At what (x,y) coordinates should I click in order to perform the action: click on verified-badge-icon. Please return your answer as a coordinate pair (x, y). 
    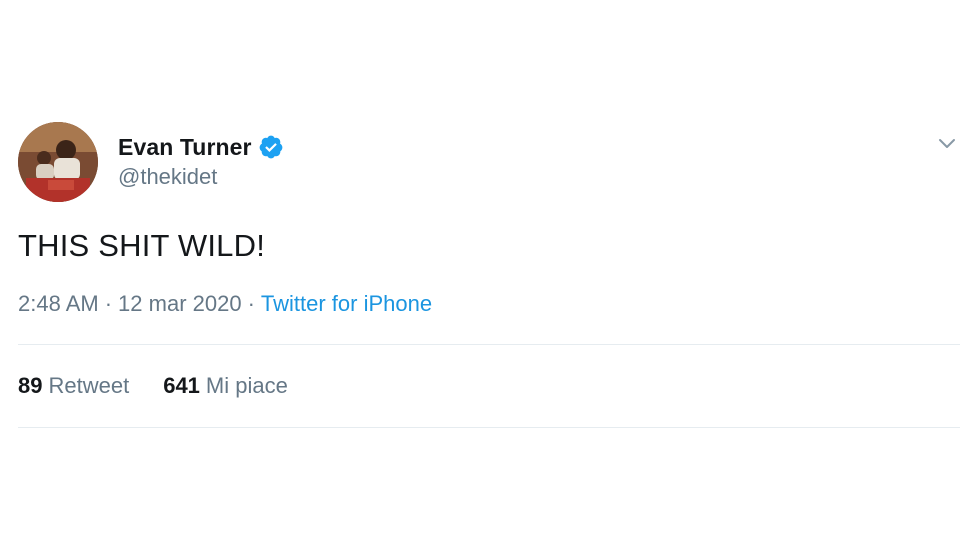
    Looking at the image, I should click on (271, 147).